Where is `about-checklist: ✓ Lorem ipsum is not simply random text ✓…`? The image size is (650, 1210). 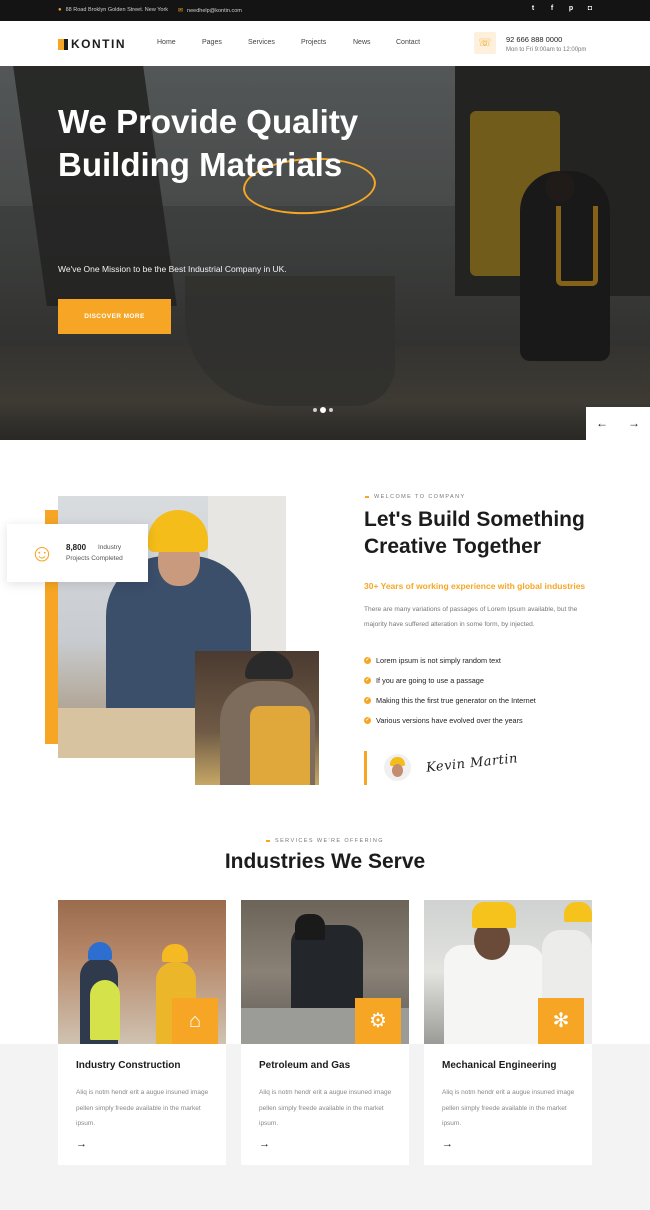
about-checklist: ✓ Lorem ipsum is not simply random text ✓… is located at coordinates (450, 690).